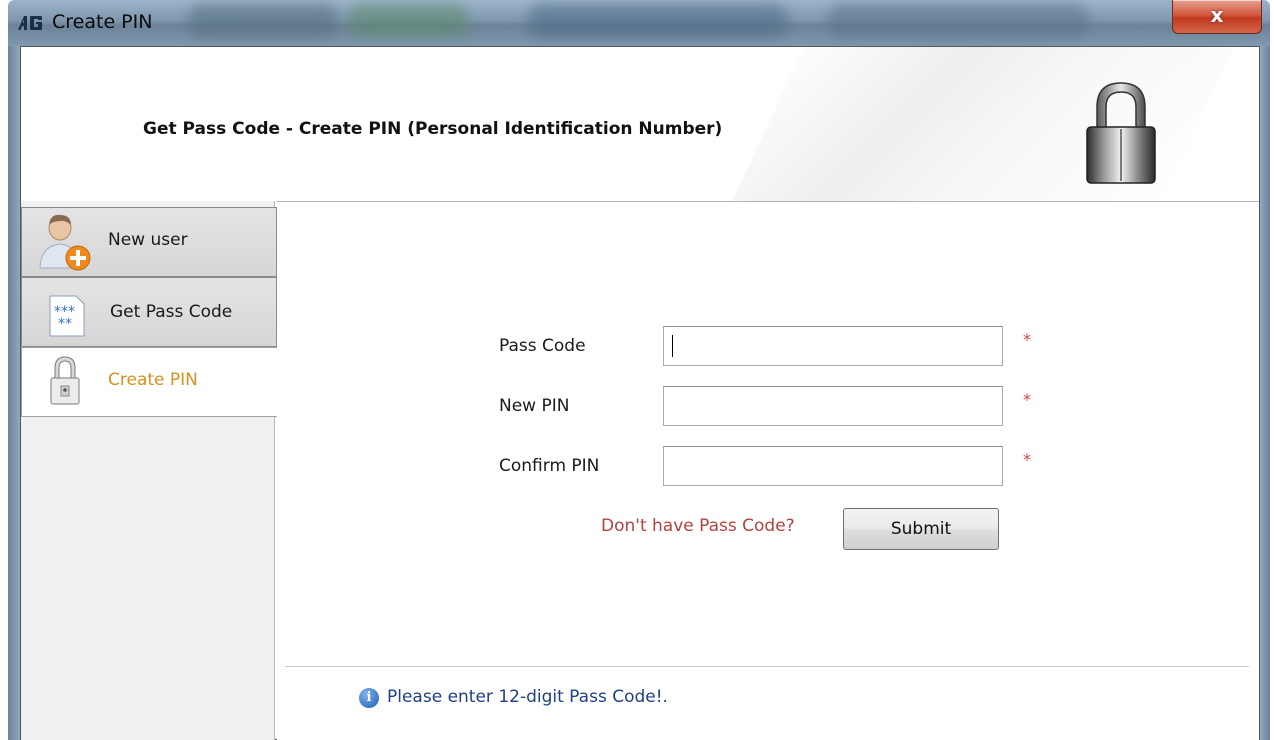  I want to click on app-icon, so click(30, 23).